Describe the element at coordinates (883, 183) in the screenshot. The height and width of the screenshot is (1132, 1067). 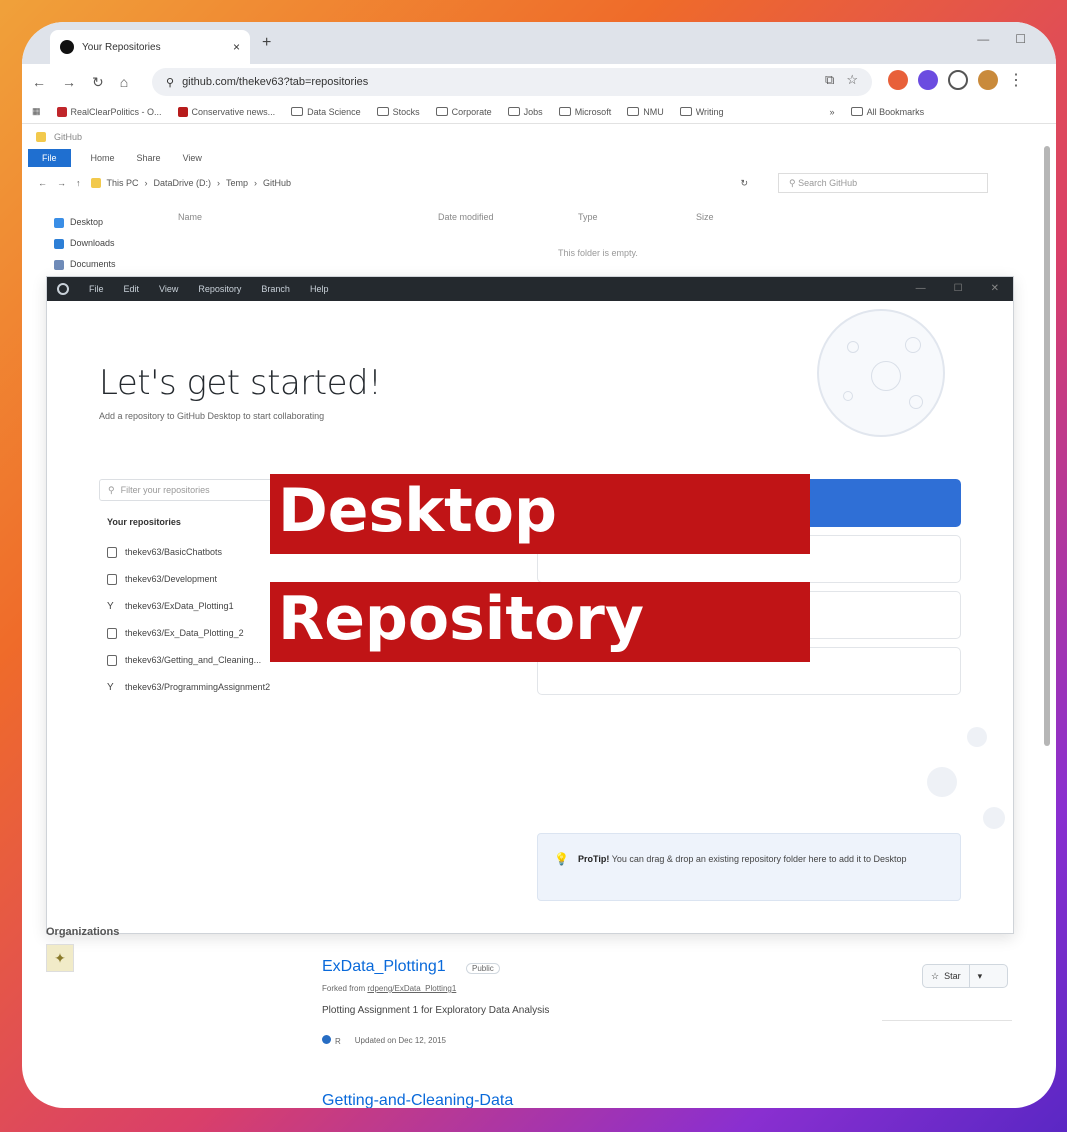
I see `explorer-search-input: ⚲ Search GitHub` at that location.